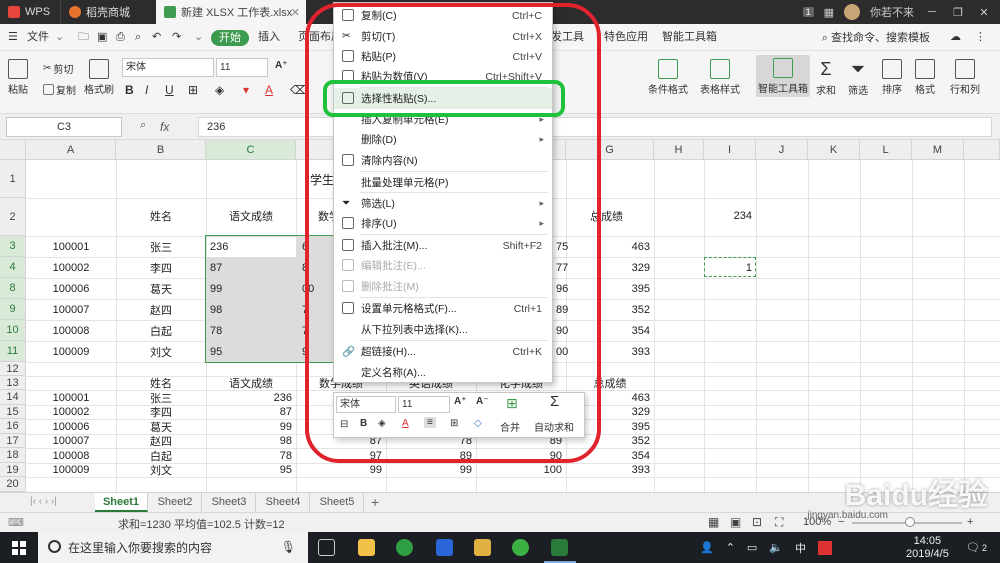 This screenshot has width=1000, height=563. What do you see at coordinates (13, 217) in the screenshot?
I see `row-header: 2` at bounding box center [13, 217].